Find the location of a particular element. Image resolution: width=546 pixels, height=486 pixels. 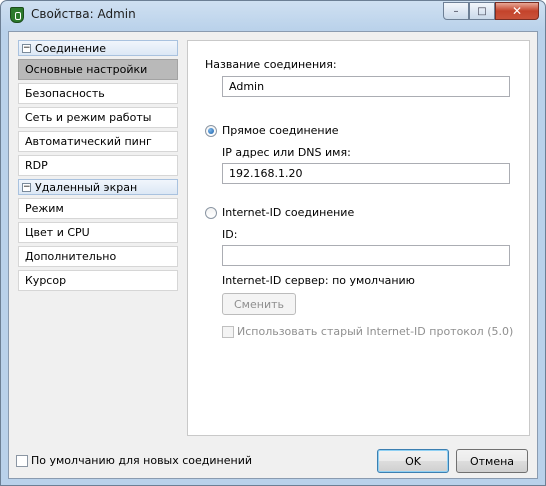

sidebar-item-advanced: Дополнительно is located at coordinates (98, 256).